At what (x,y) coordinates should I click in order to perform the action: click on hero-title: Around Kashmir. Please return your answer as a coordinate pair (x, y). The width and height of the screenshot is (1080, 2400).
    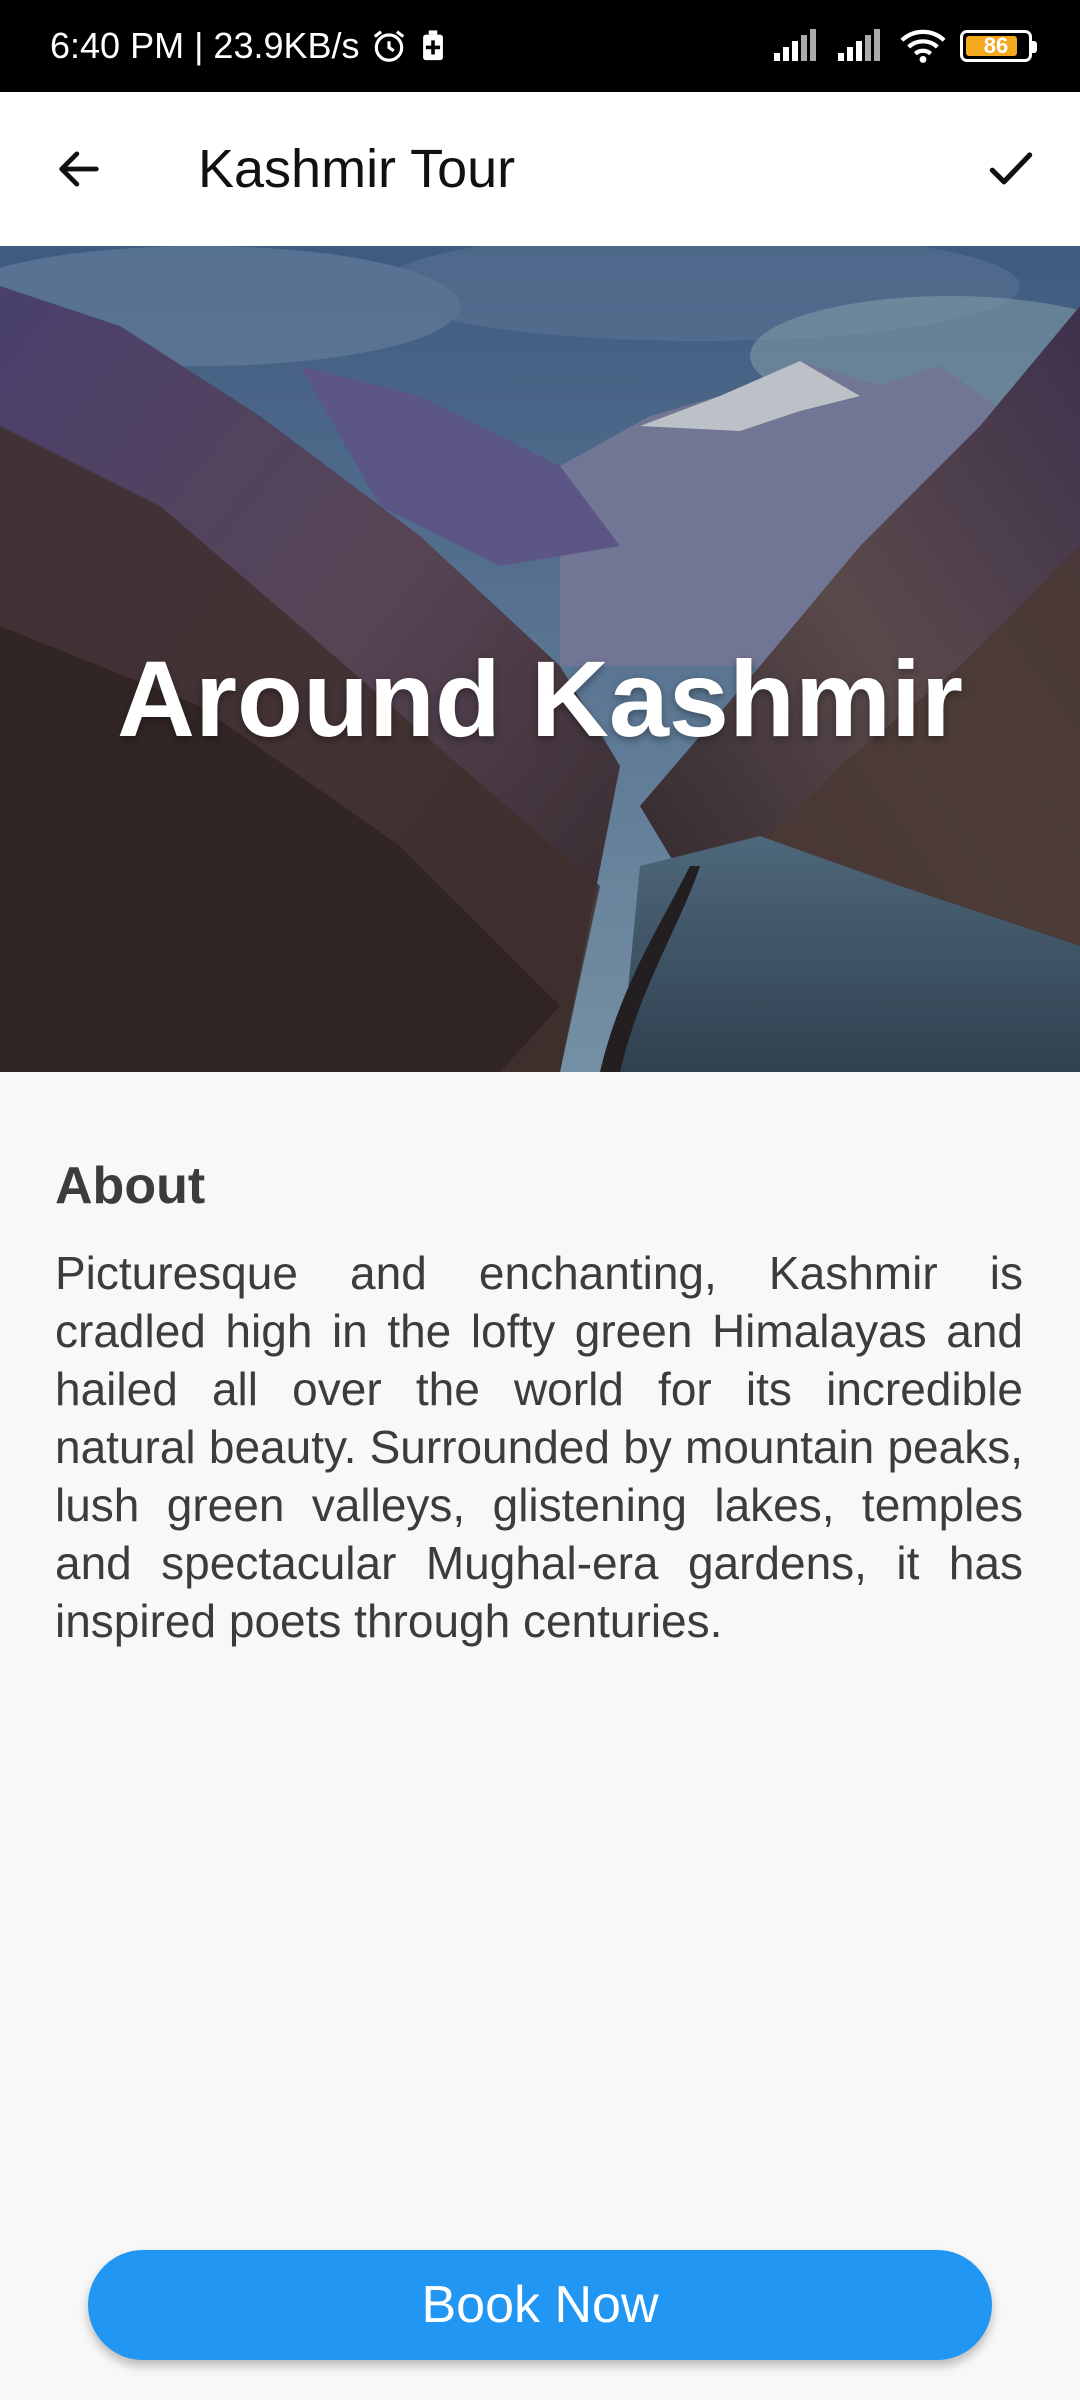
    Looking at the image, I should click on (540, 698).